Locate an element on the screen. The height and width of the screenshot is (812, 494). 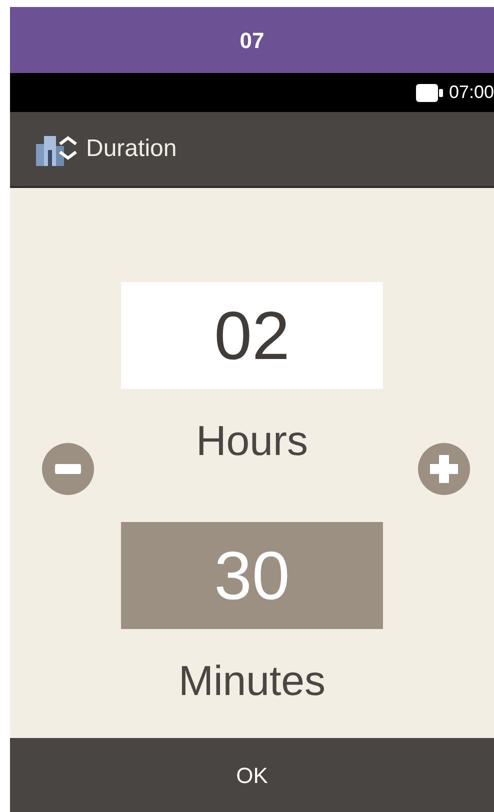
ok-button: OK is located at coordinates (252, 775).